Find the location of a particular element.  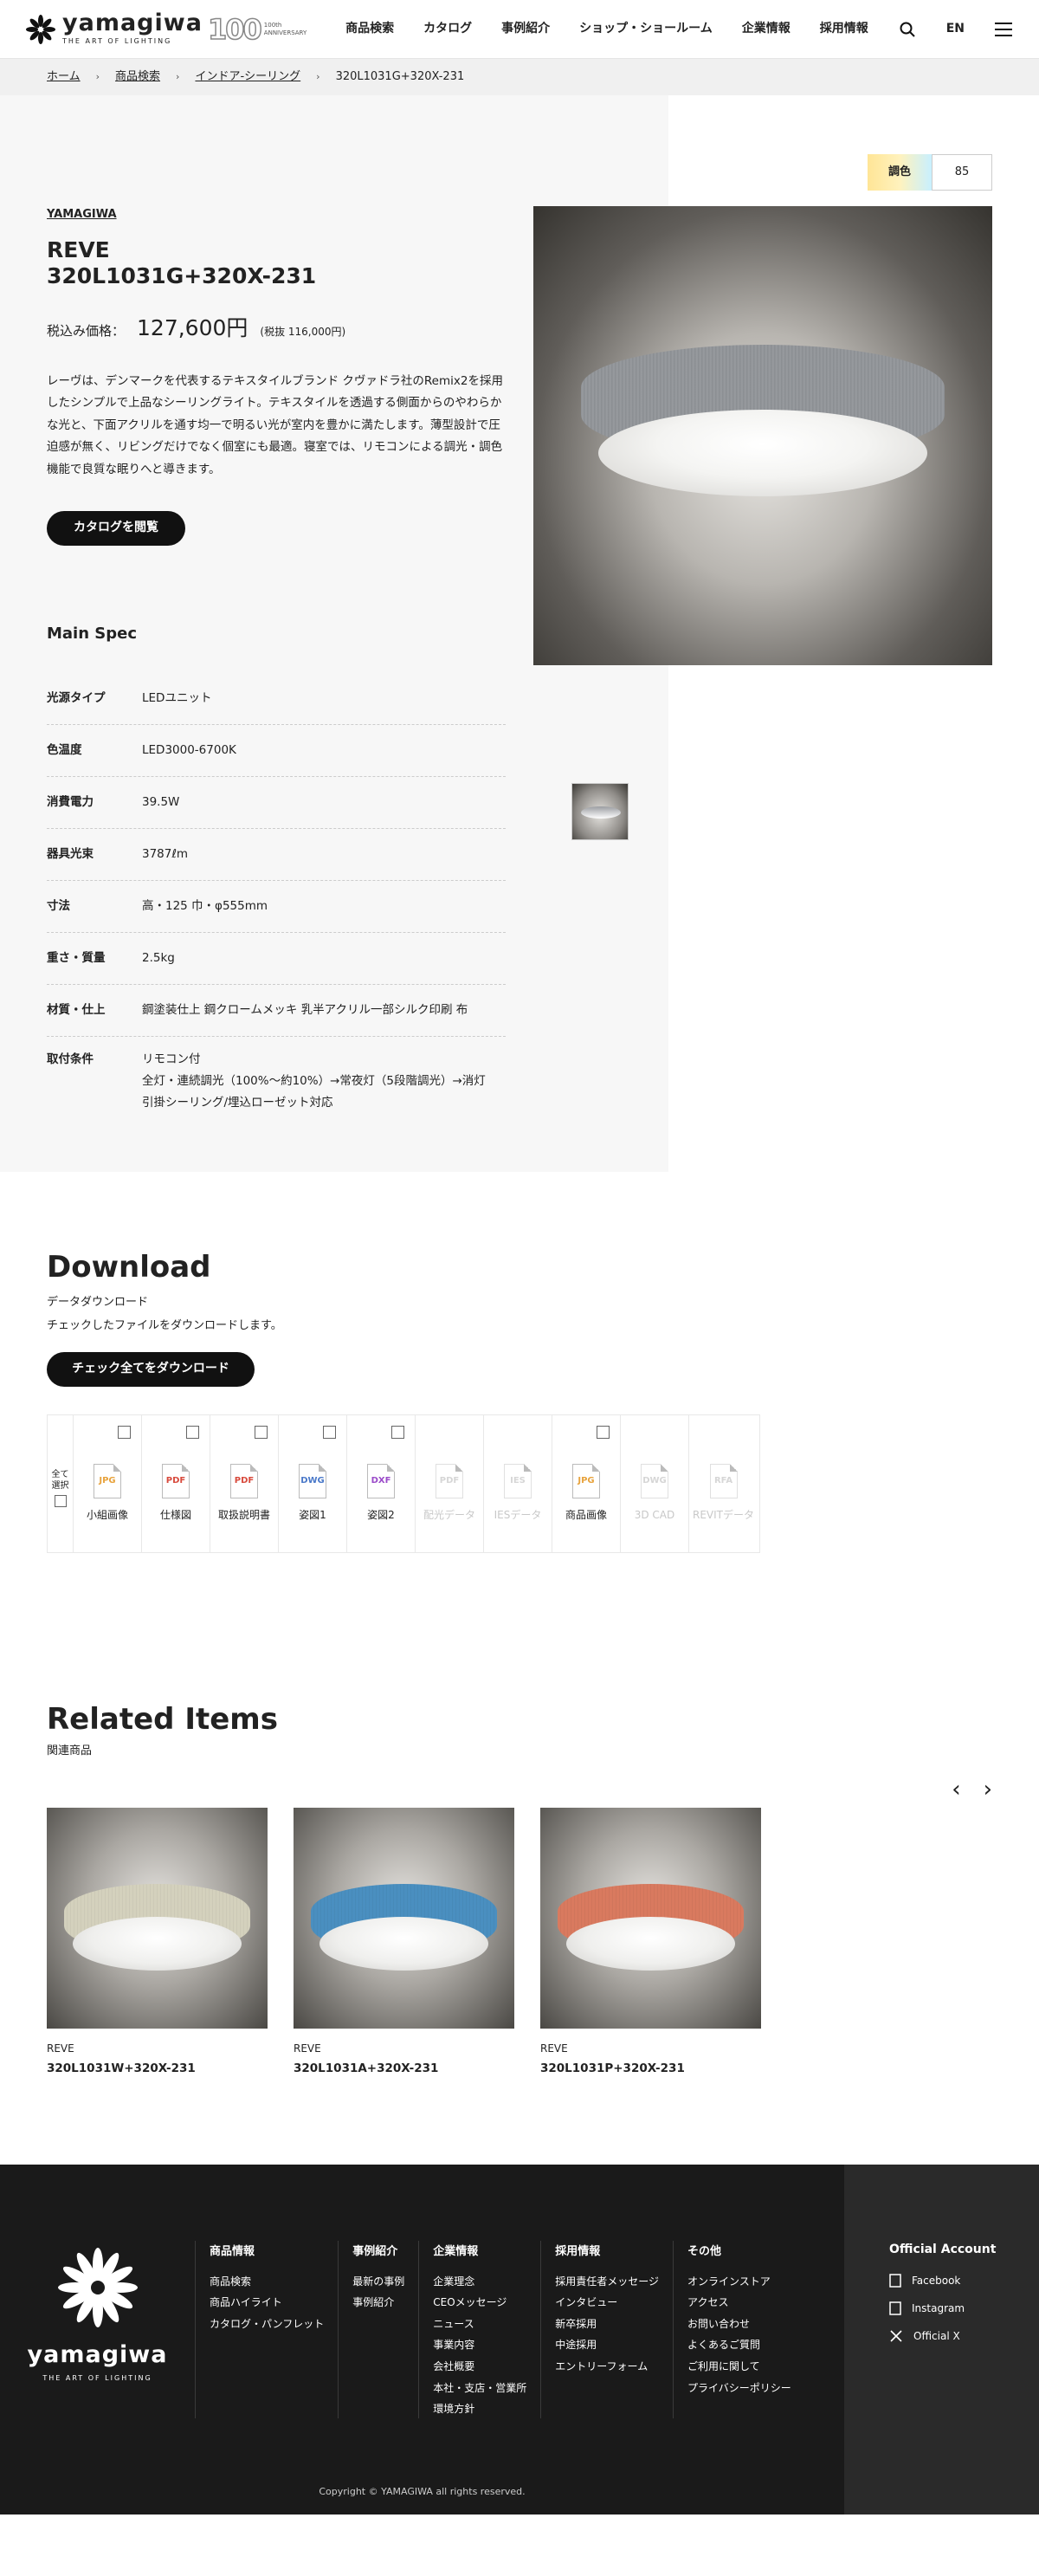

nav-catalog: カタログ is located at coordinates (447, 29).